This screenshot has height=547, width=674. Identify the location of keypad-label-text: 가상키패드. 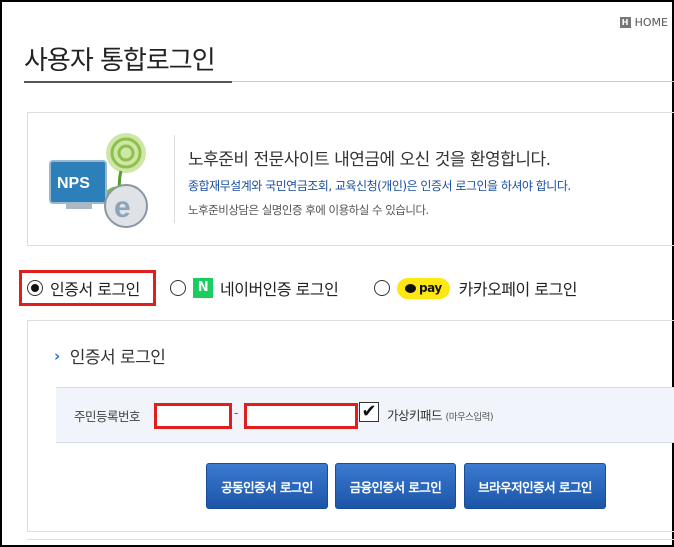
(415, 415).